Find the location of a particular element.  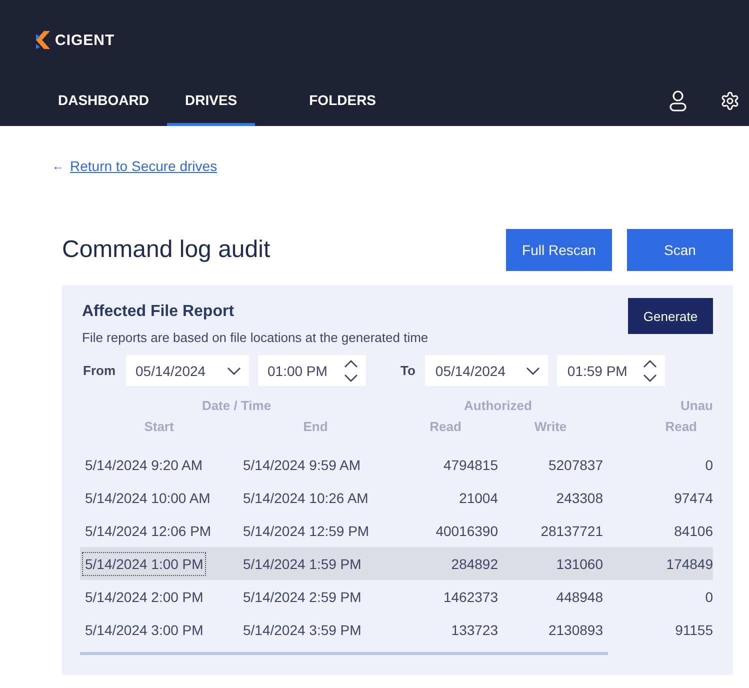

table-cell: 284892 is located at coordinates (474, 564).